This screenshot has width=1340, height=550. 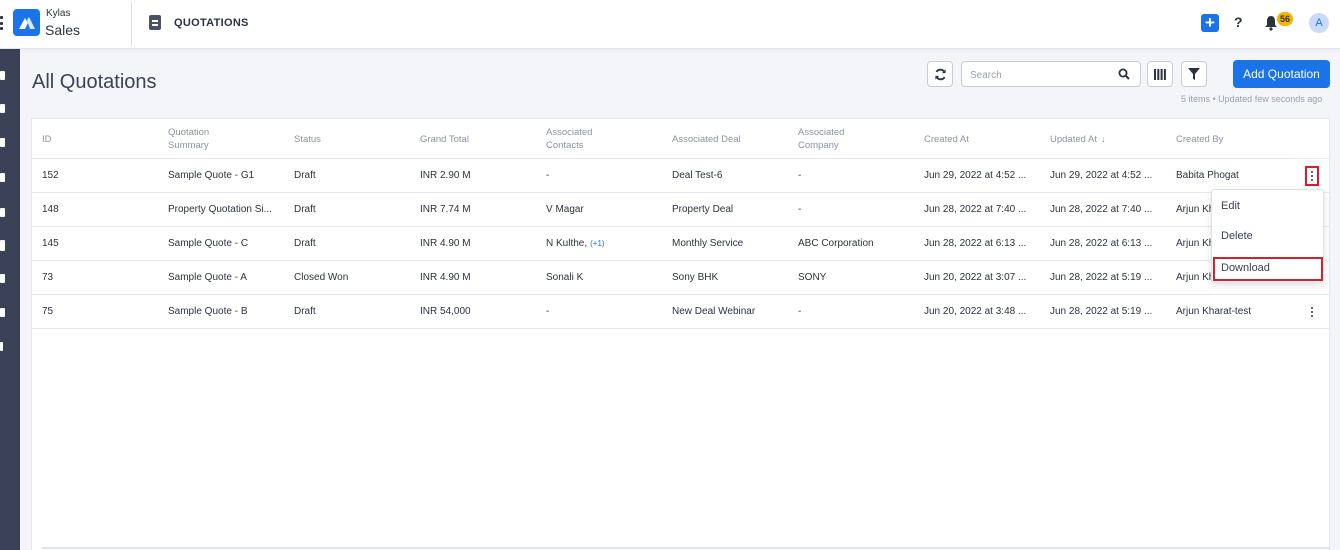 I want to click on row-actions-menu: Edit Delete Download, so click(x=1267, y=236).